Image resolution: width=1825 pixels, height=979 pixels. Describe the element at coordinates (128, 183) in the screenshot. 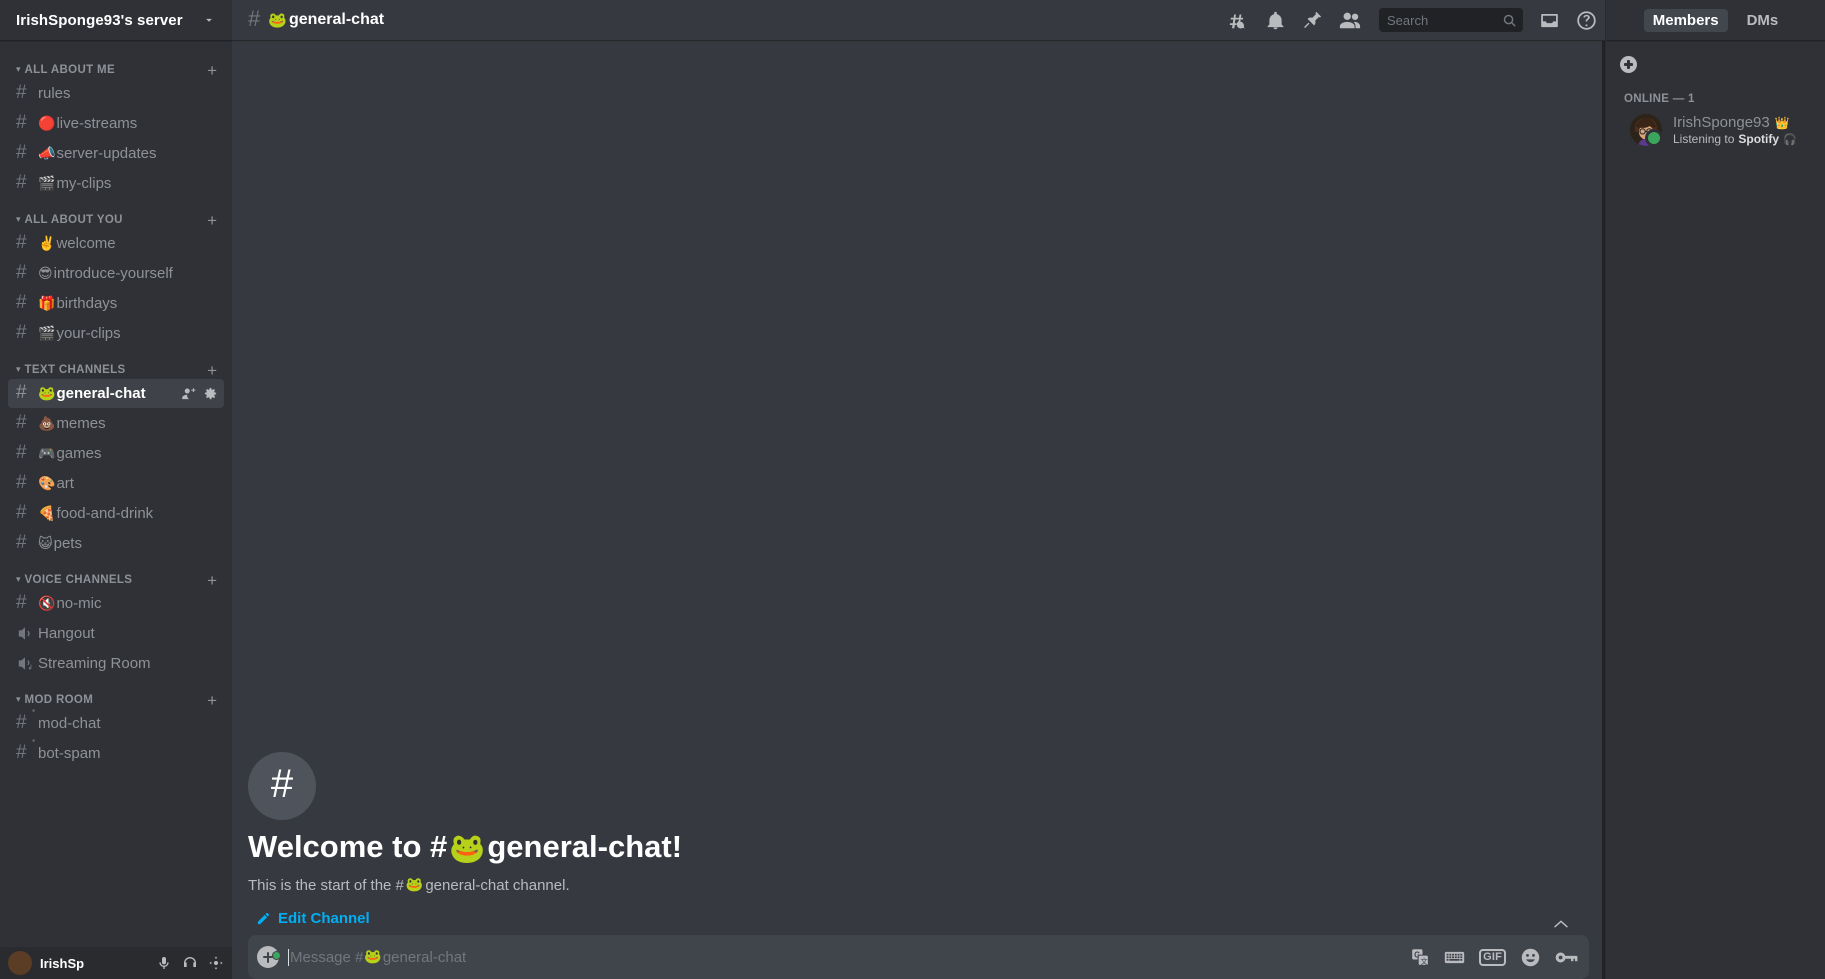

I see `channel-name: 🎬my-clips` at that location.